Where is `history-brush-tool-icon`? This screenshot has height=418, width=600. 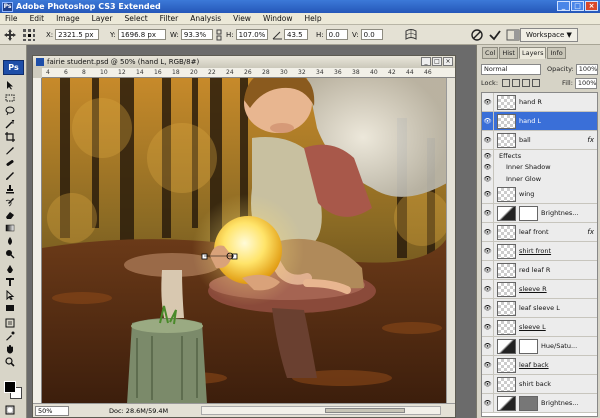 history-brush-tool-icon is located at coordinates (10, 202).